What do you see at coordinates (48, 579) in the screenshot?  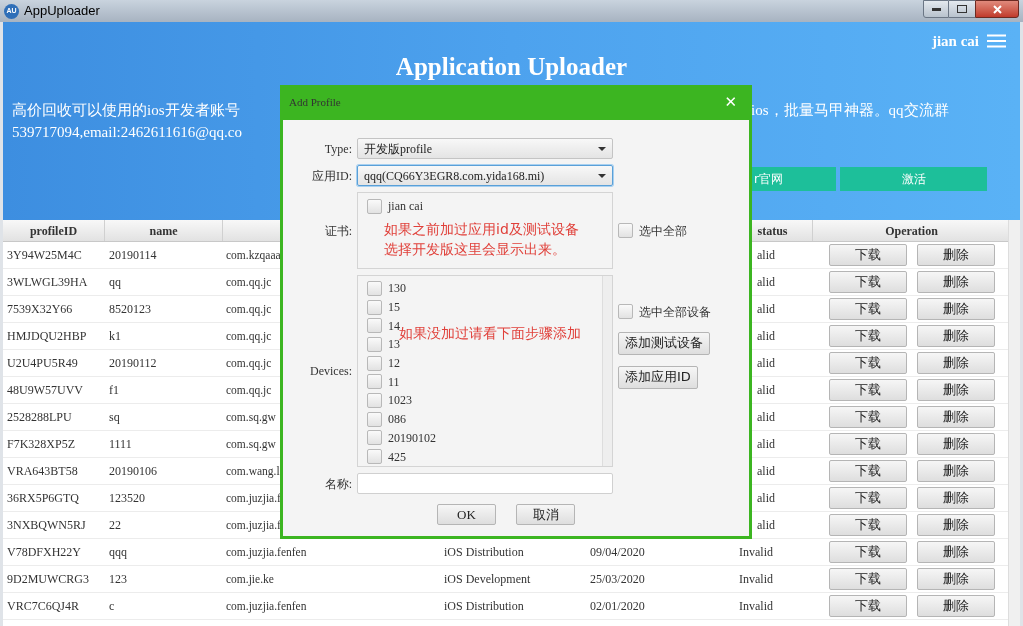 I see `table-cell: 9D2MUWCRG3` at bounding box center [48, 579].